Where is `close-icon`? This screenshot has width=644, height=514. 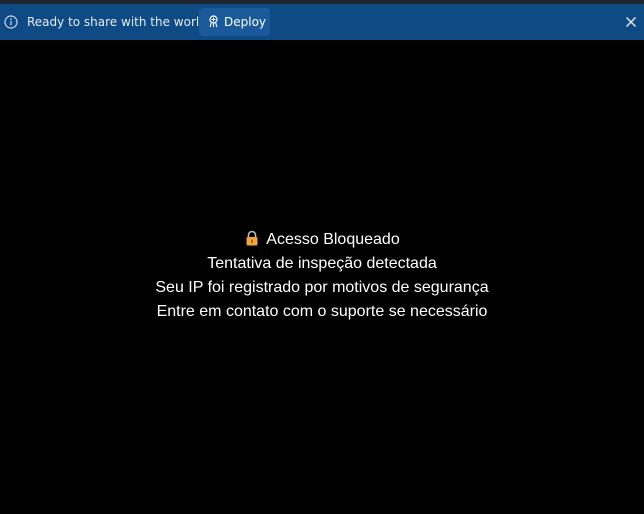
close-icon is located at coordinates (631, 22).